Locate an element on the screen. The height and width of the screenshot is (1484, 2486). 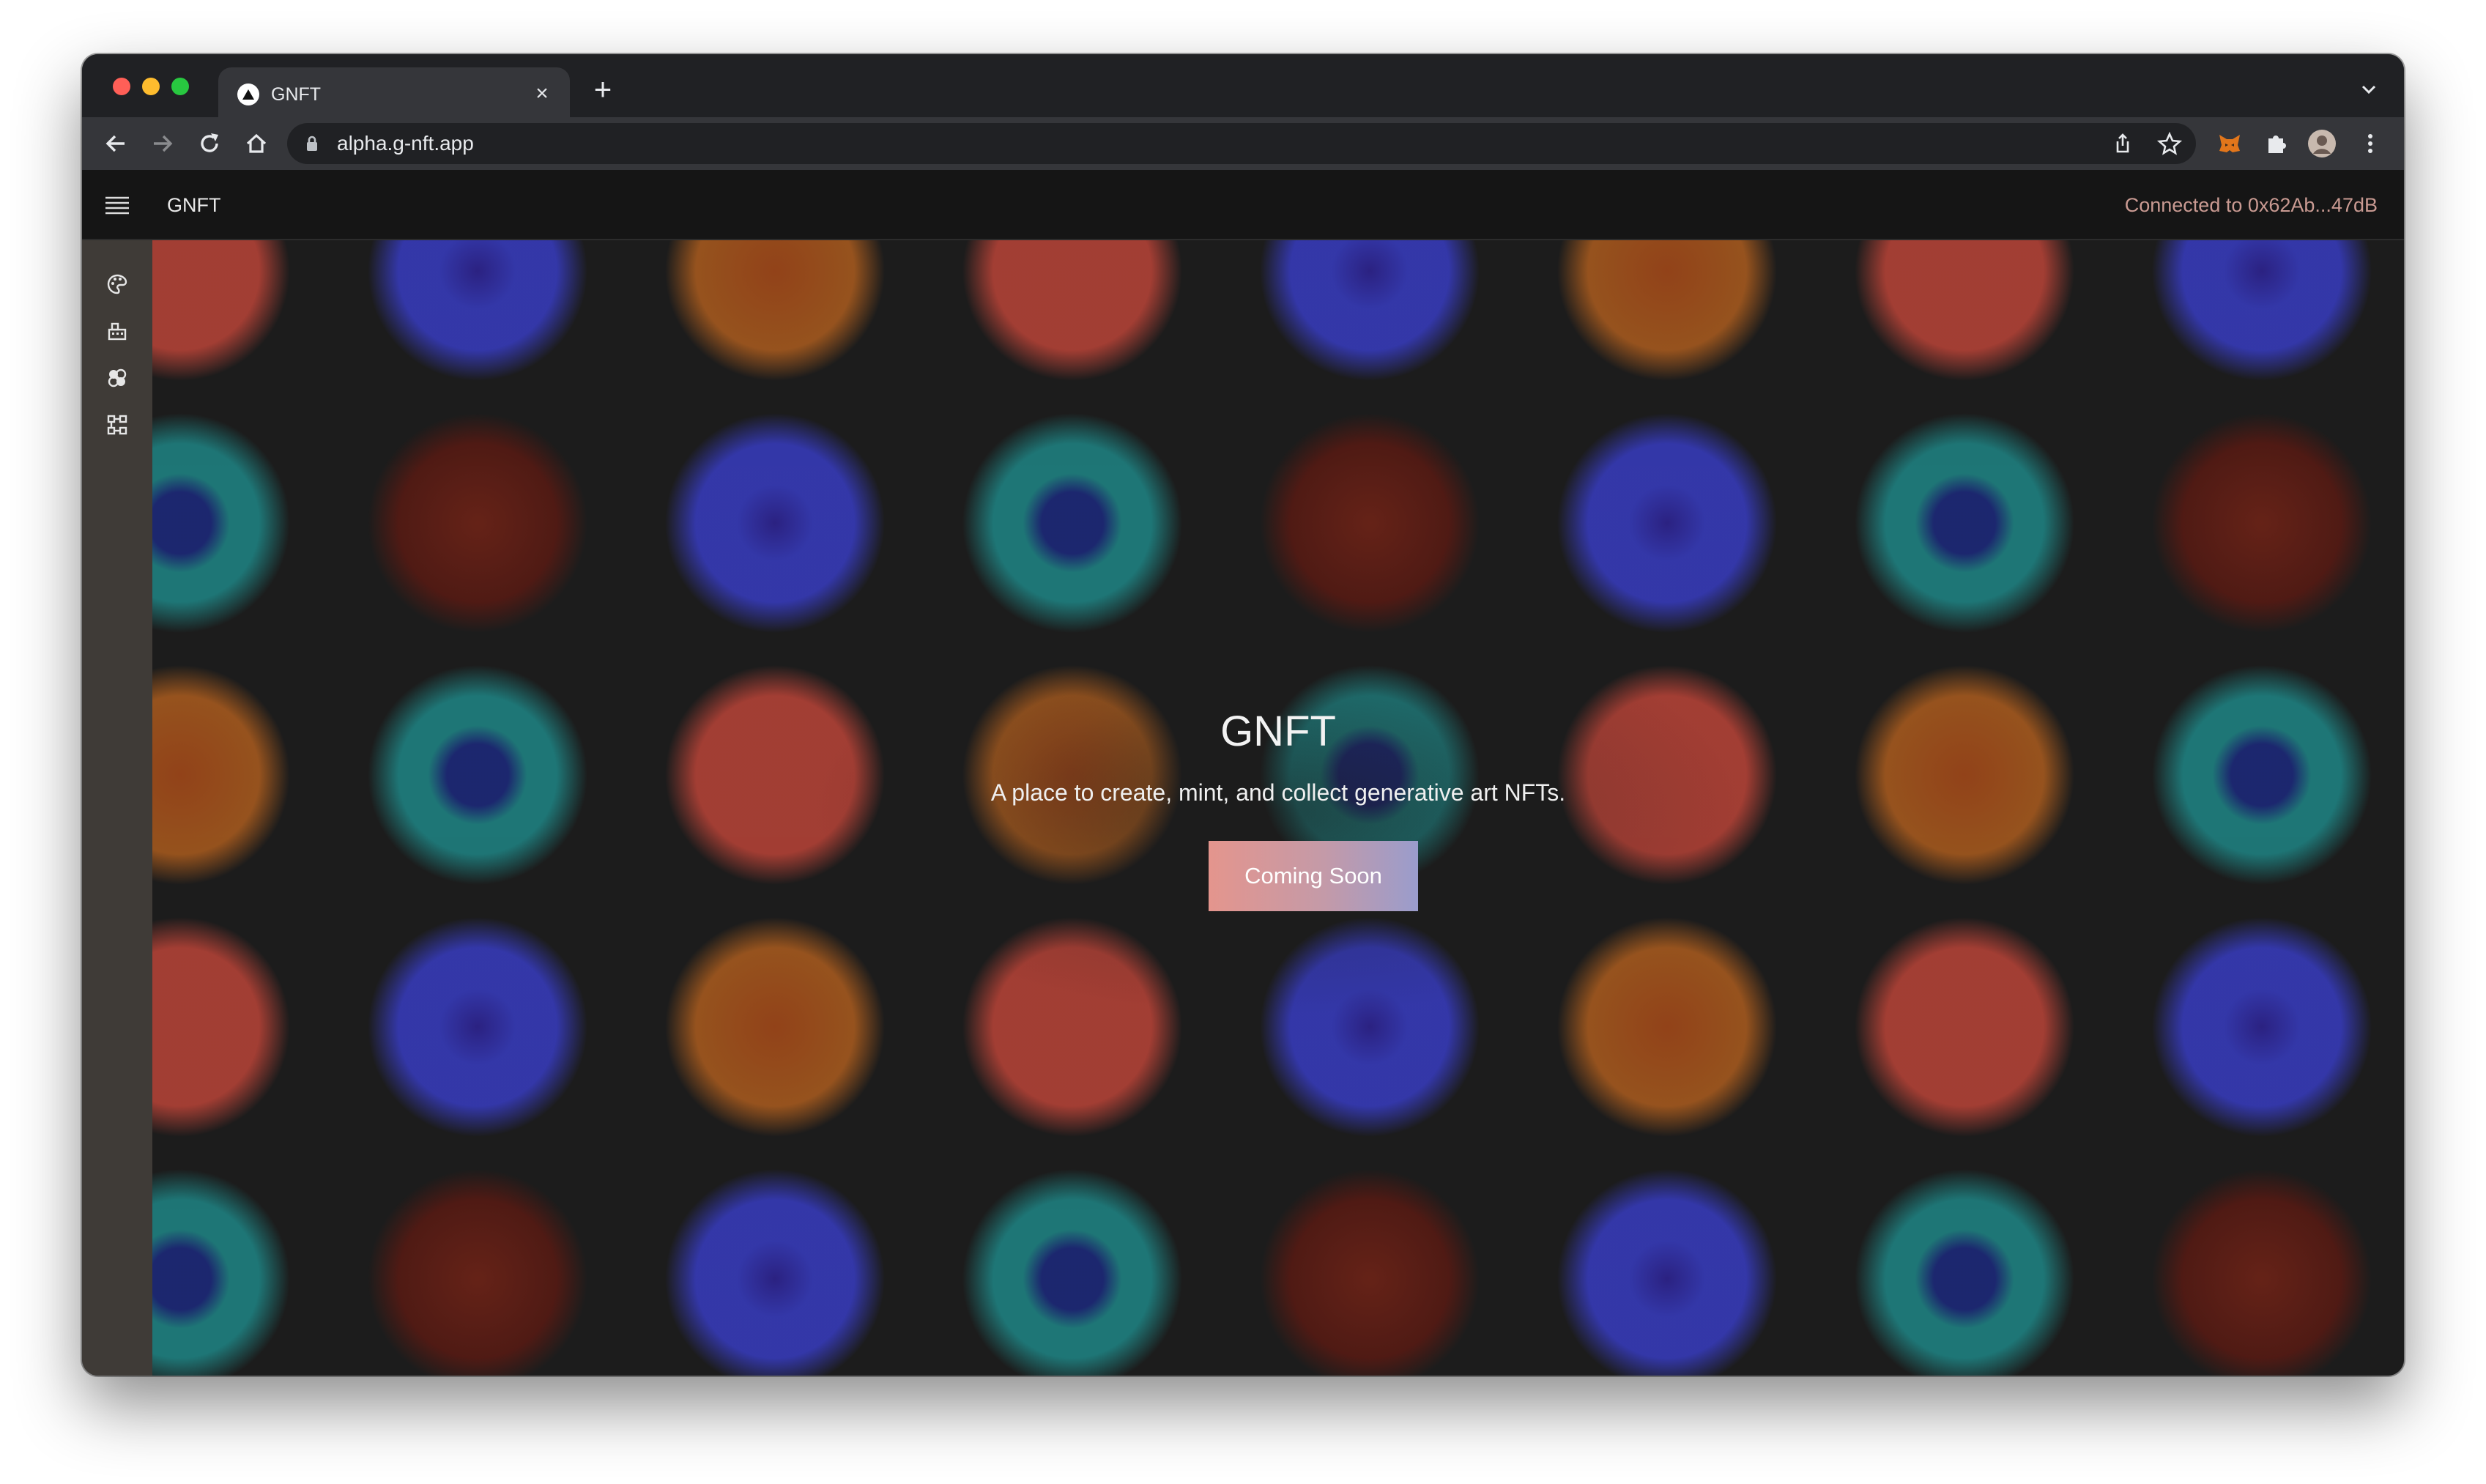
extensions-puzzle-icon is located at coordinates (2276, 143).